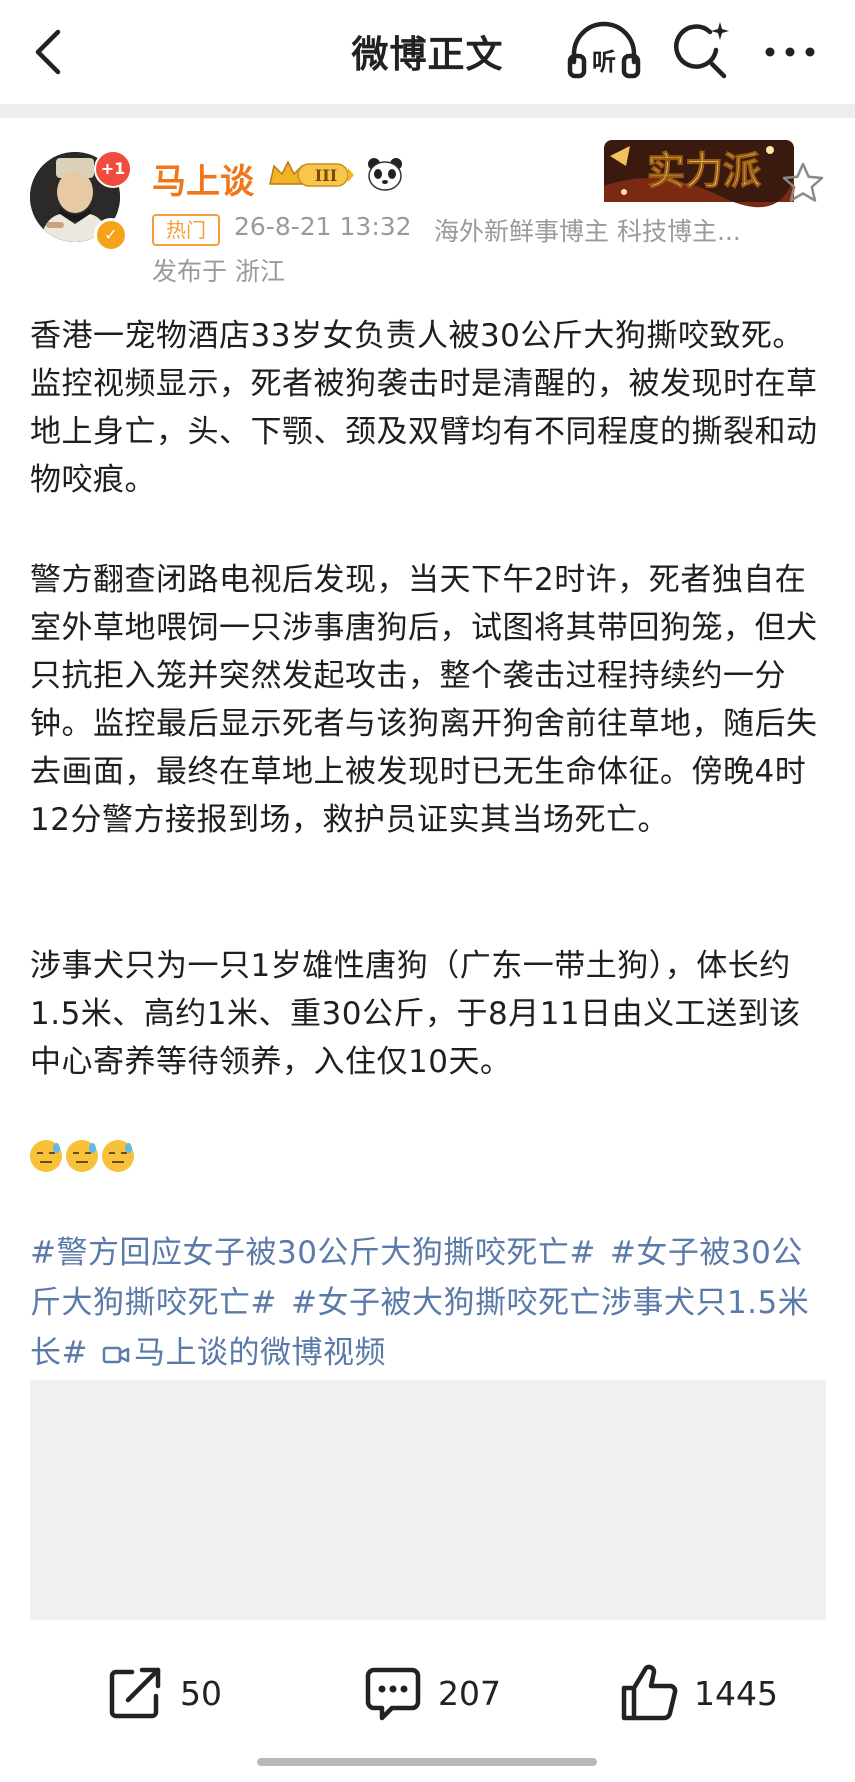 Image resolution: width=855 pixels, height=1782 pixels. I want to click on headphones-icon: 听, so click(604, 50).